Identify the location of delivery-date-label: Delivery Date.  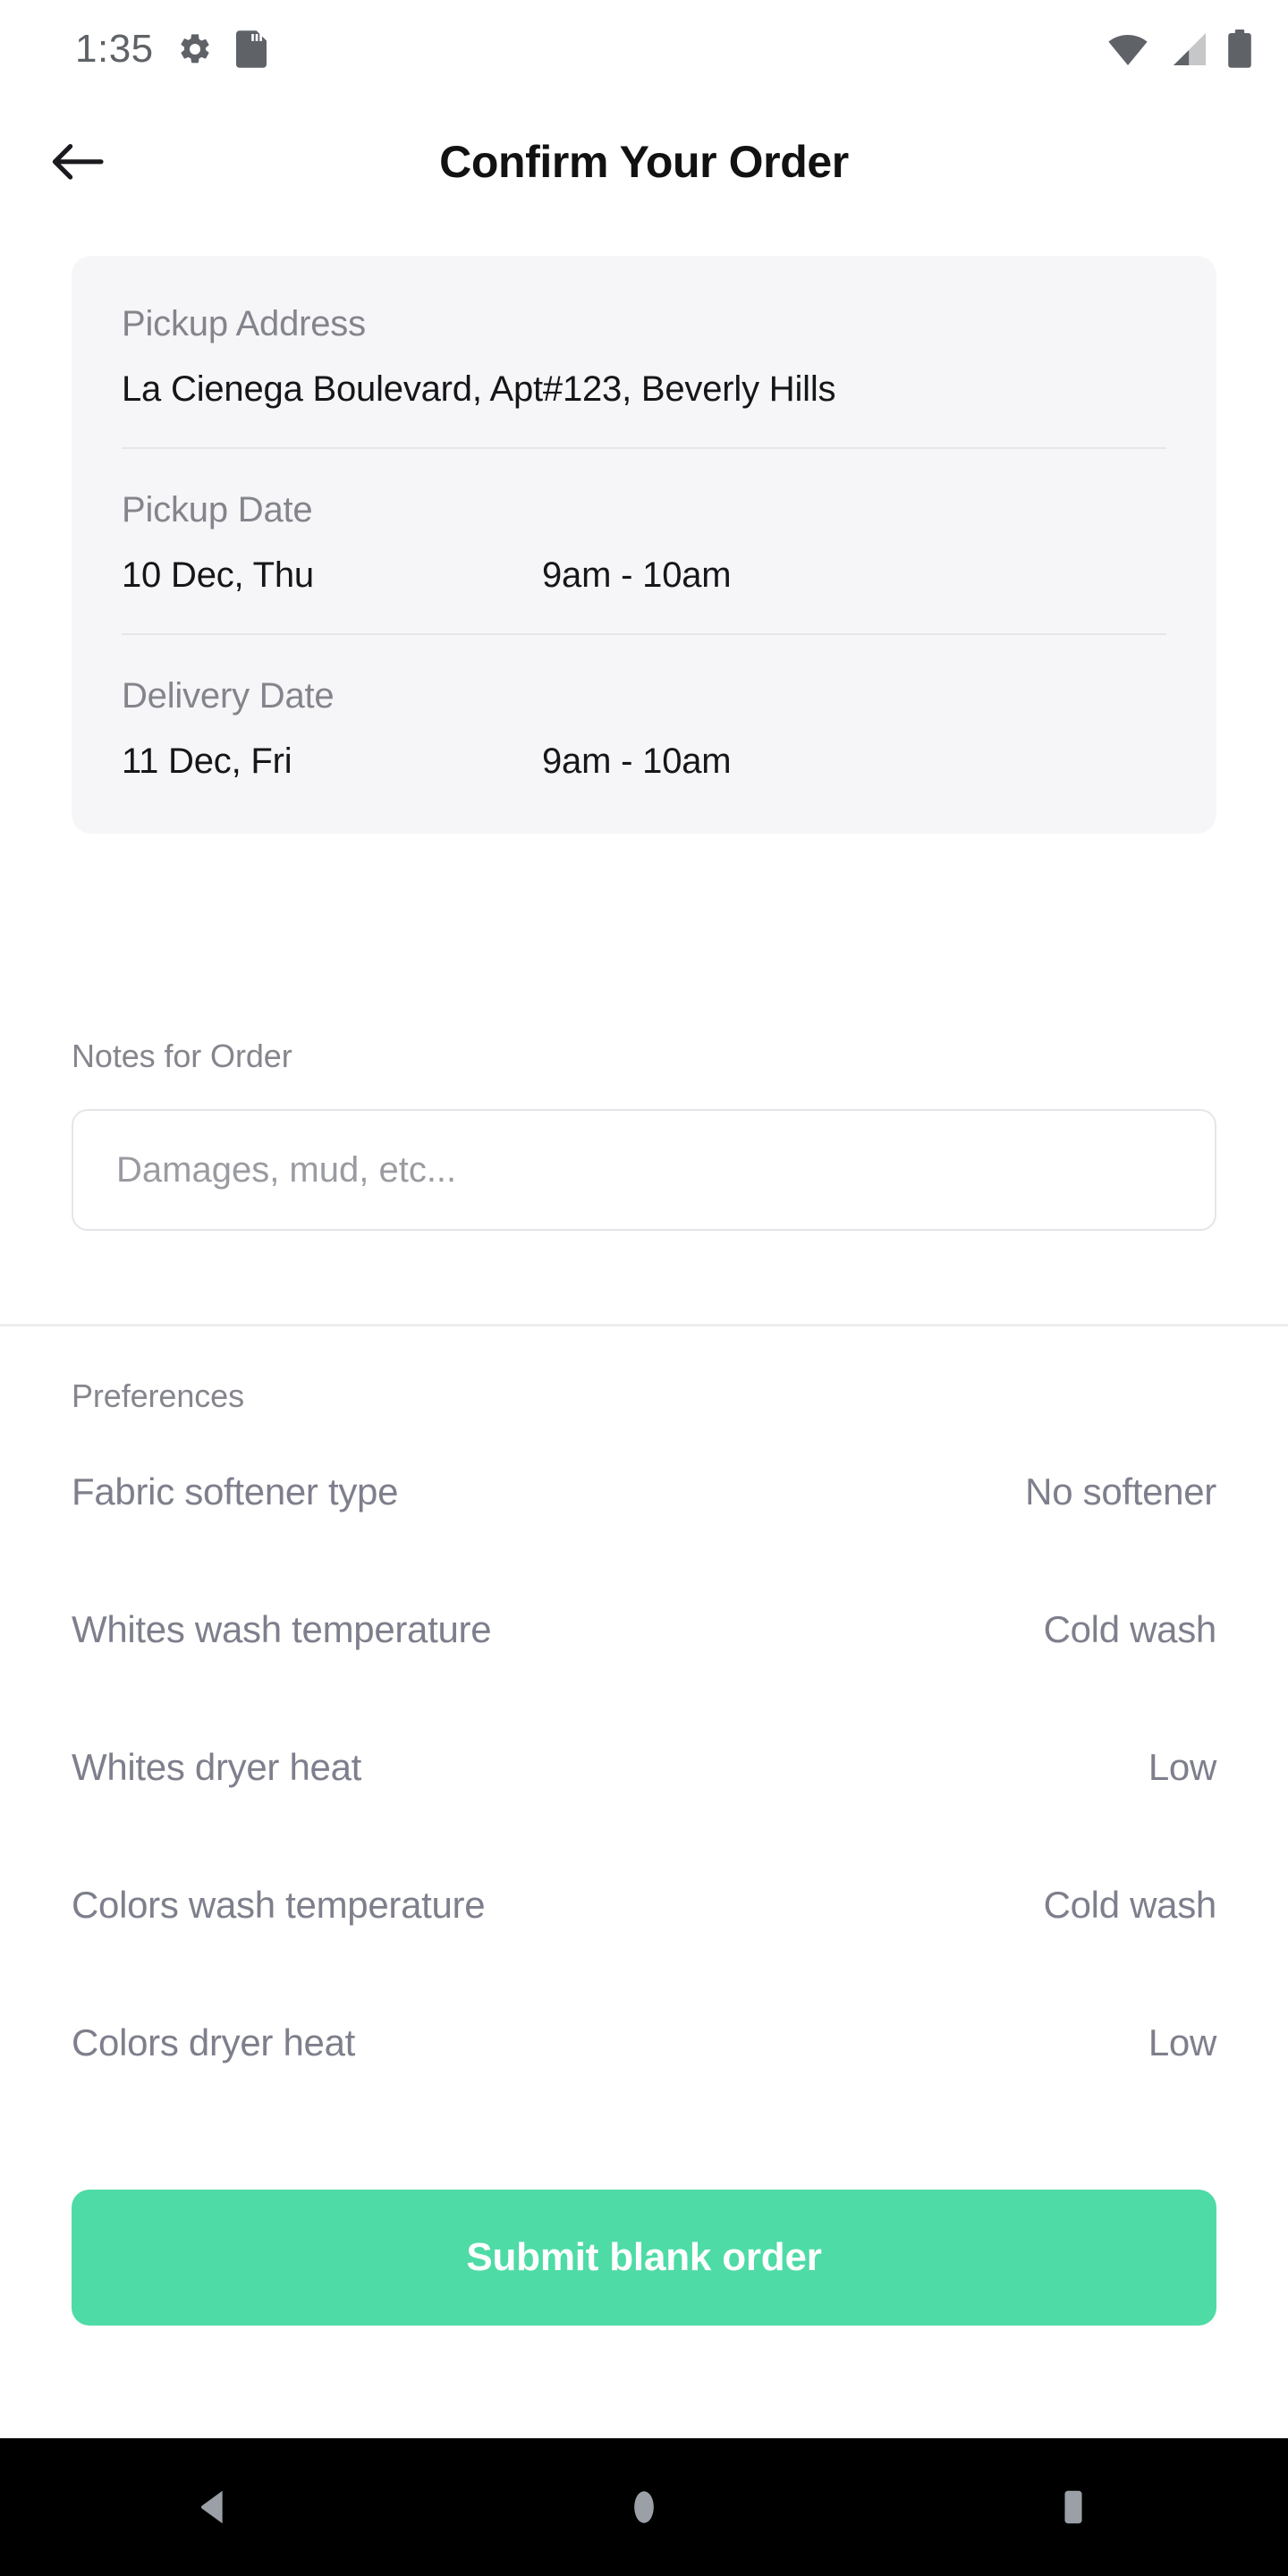
(228, 696).